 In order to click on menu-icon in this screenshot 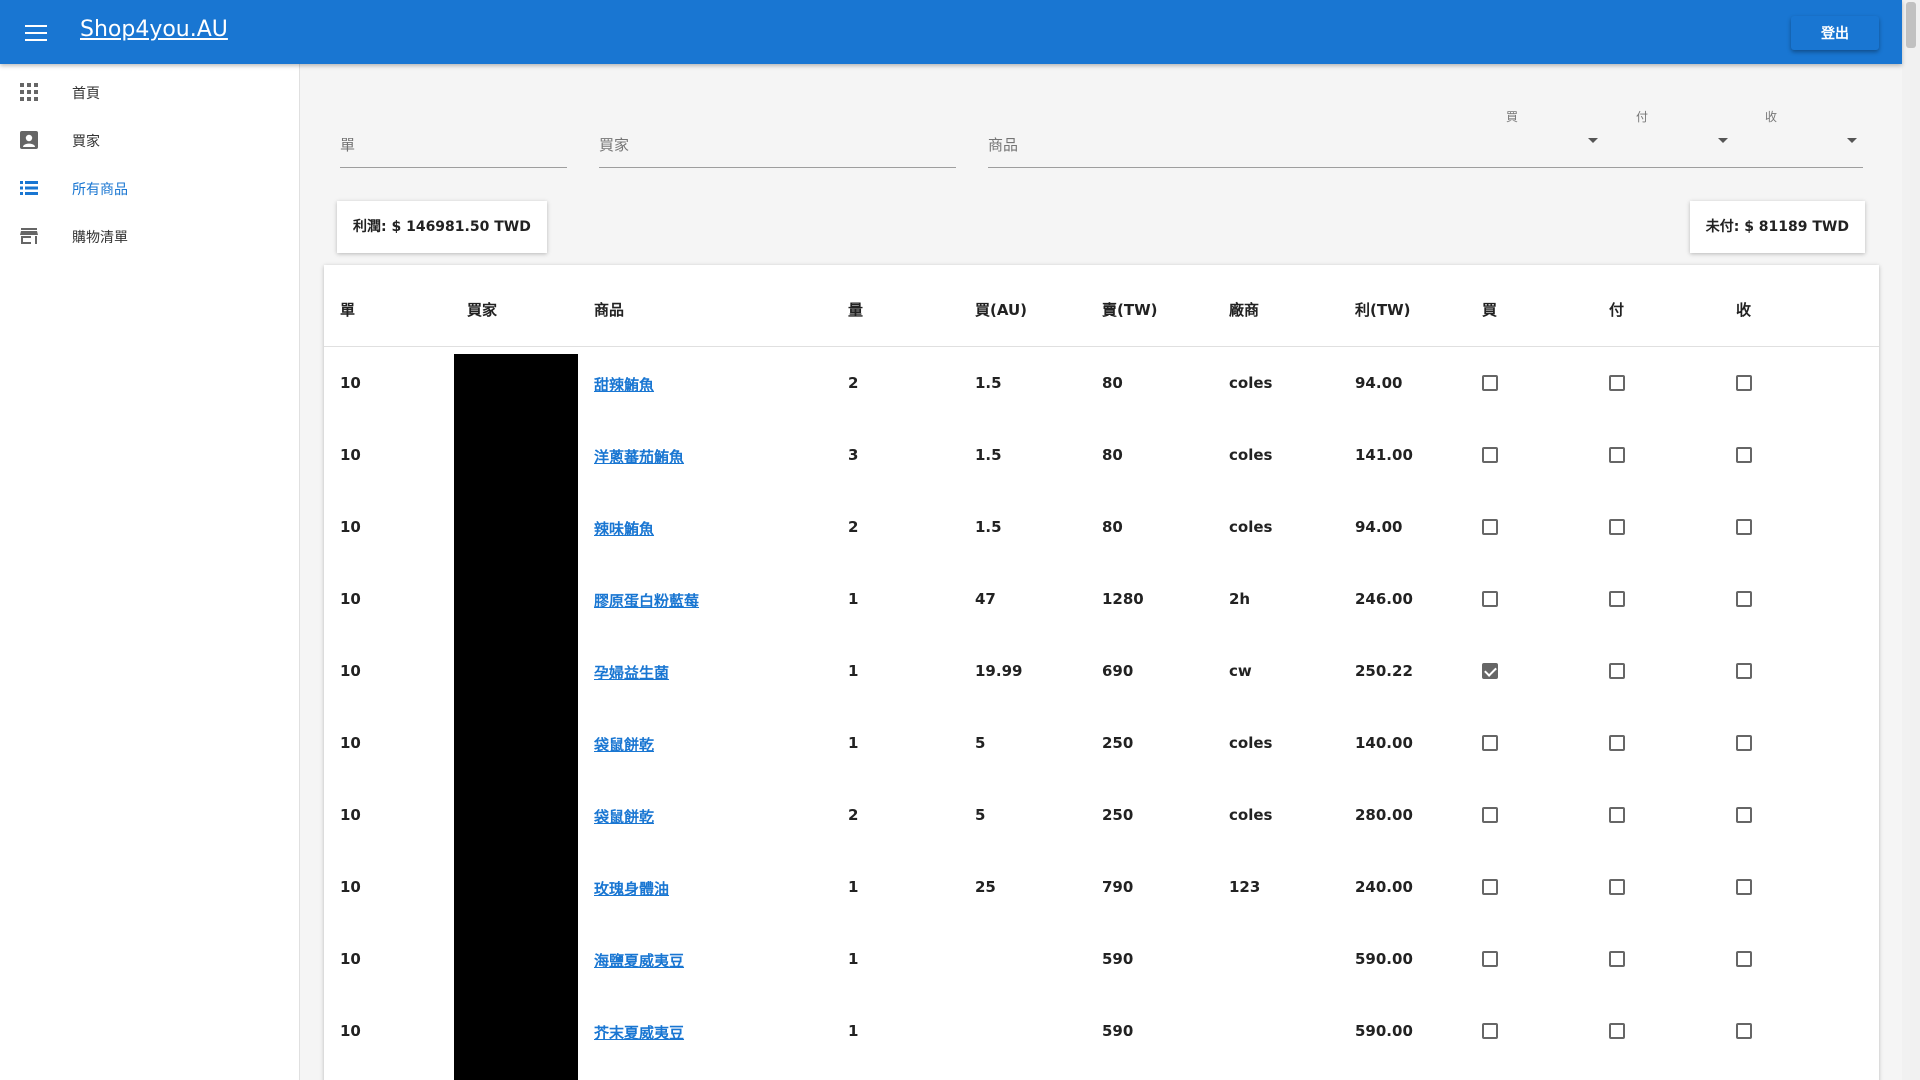, I will do `click(36, 32)`.